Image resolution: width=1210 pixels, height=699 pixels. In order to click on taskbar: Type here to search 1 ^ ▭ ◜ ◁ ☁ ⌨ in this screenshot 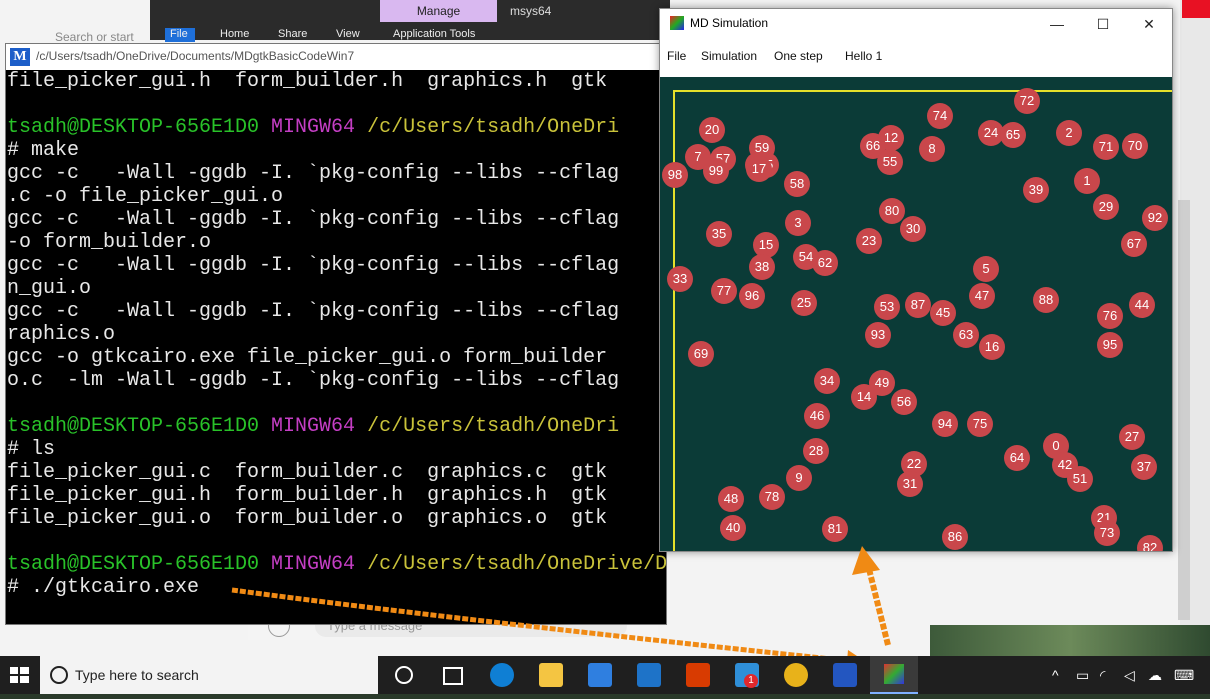, I will do `click(605, 675)`.